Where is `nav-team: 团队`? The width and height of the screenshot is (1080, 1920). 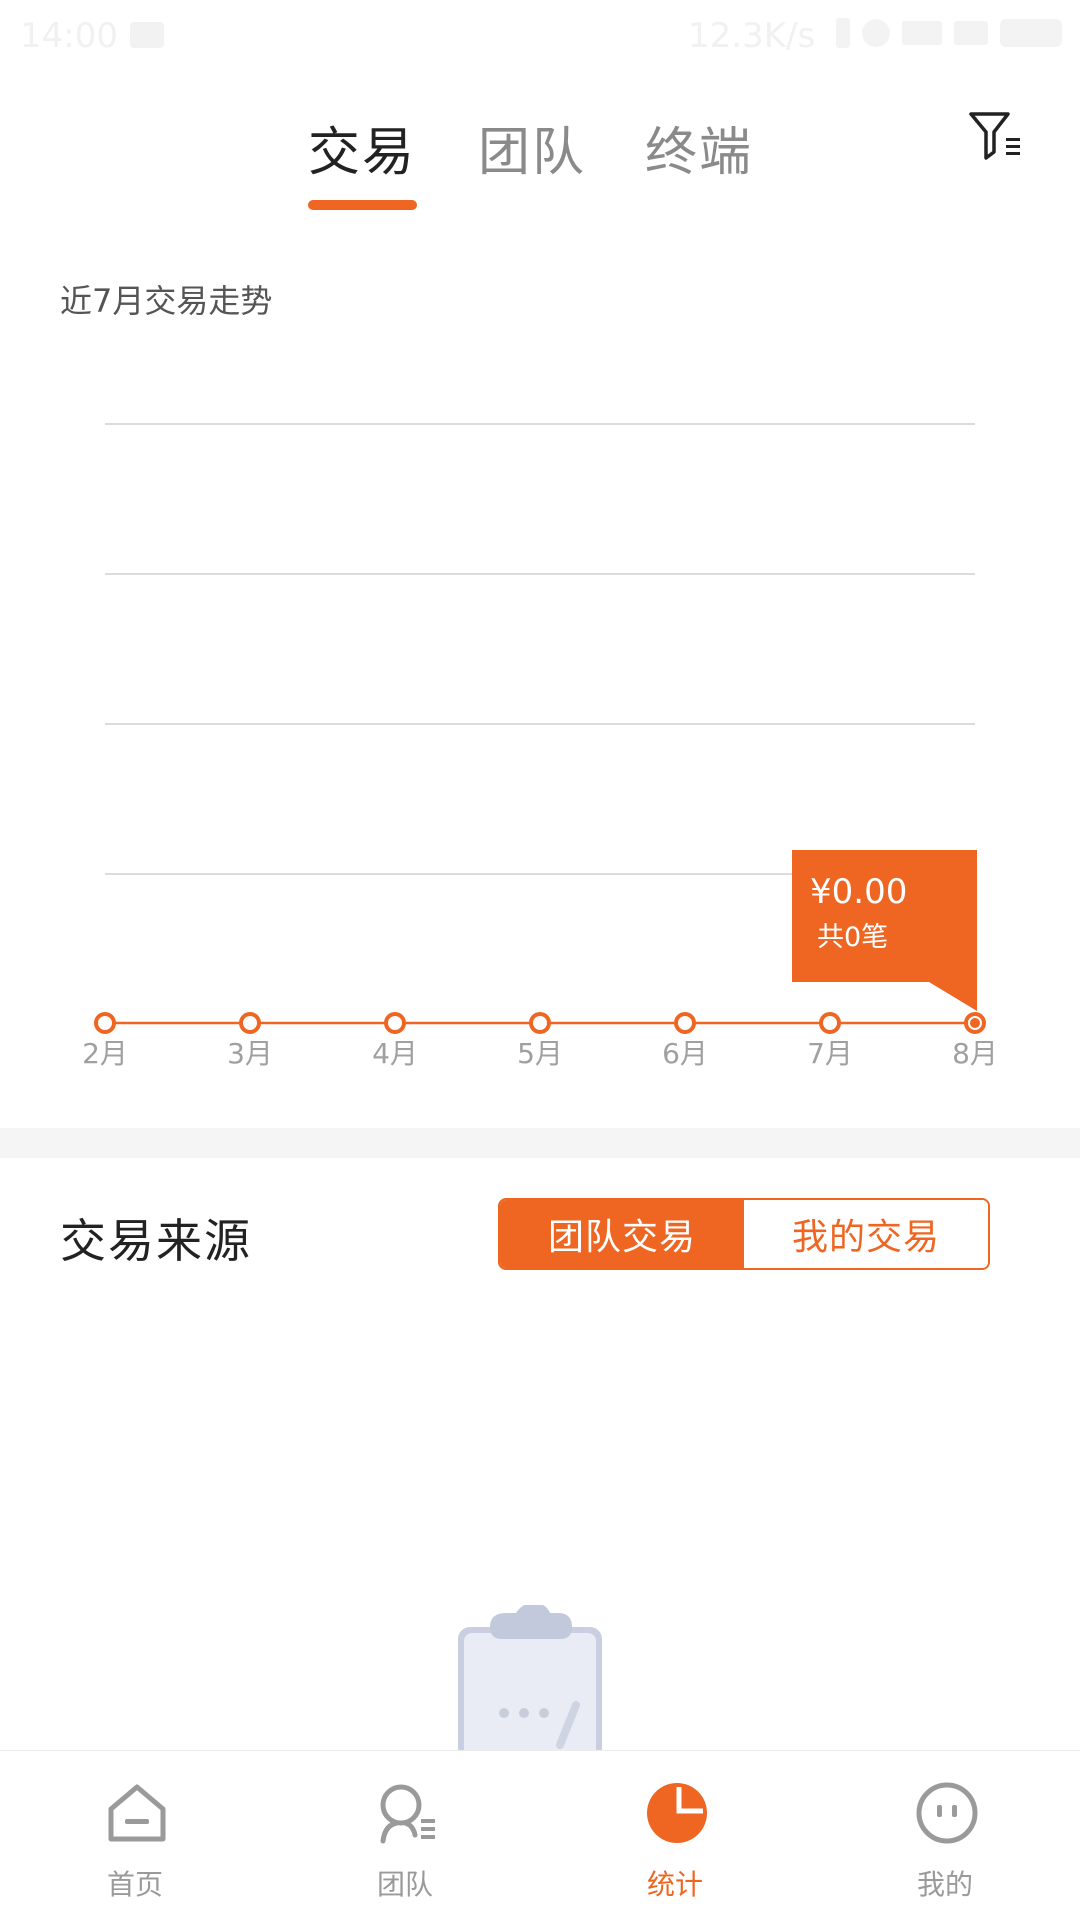
nav-team: 团队 is located at coordinates (405, 1835).